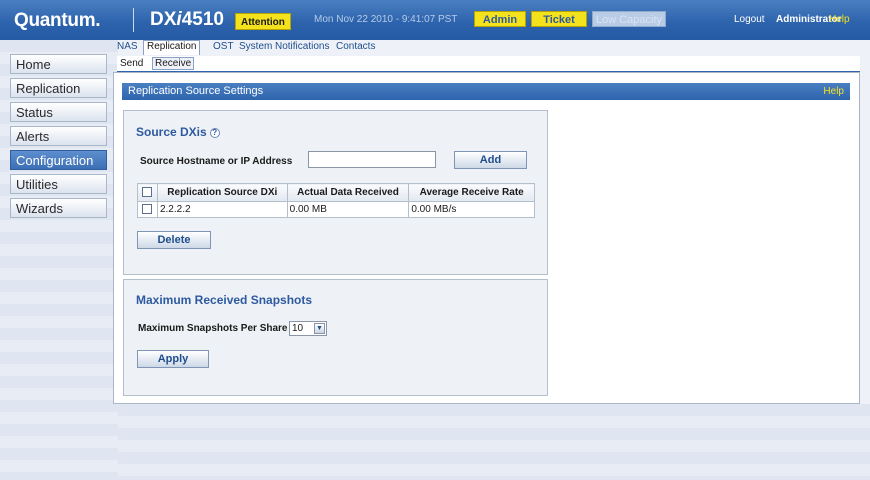  I want to click on add-button: Add, so click(490, 160).